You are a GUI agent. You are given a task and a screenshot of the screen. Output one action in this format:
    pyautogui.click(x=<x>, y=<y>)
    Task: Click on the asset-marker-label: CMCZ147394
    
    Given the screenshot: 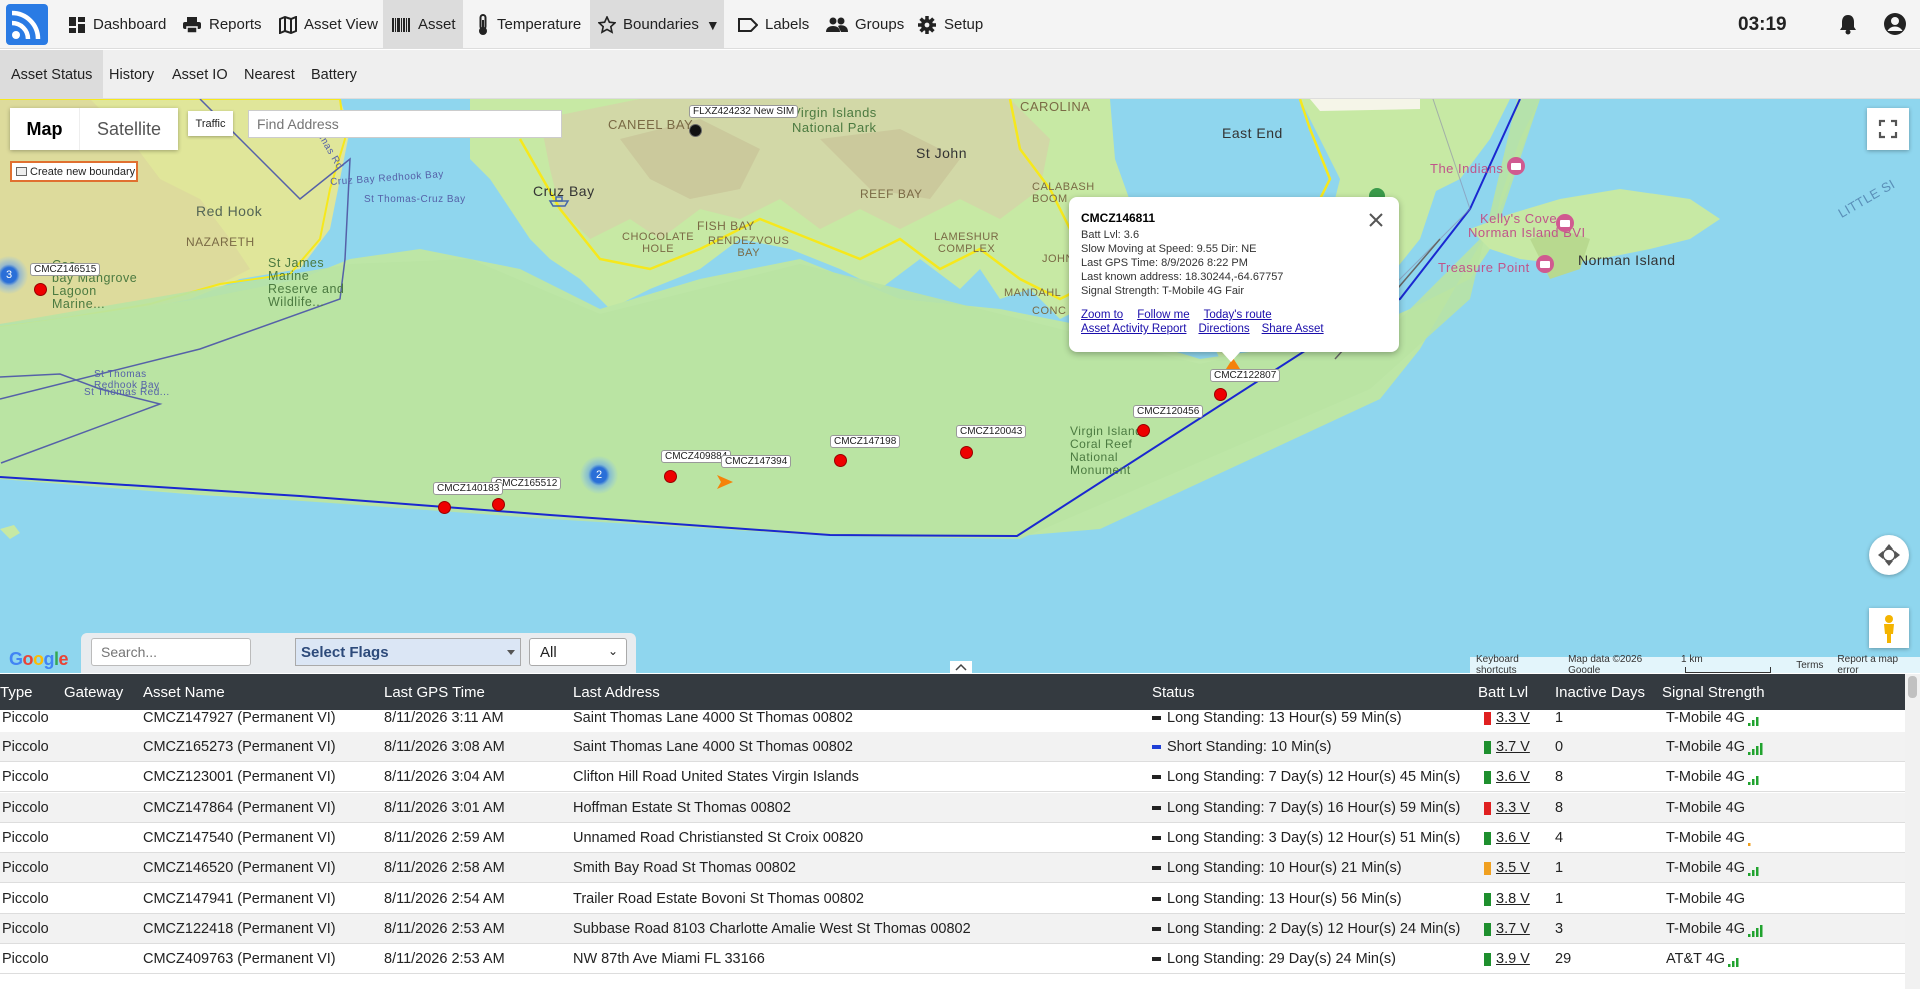 What is the action you would take?
    pyautogui.click(x=756, y=461)
    